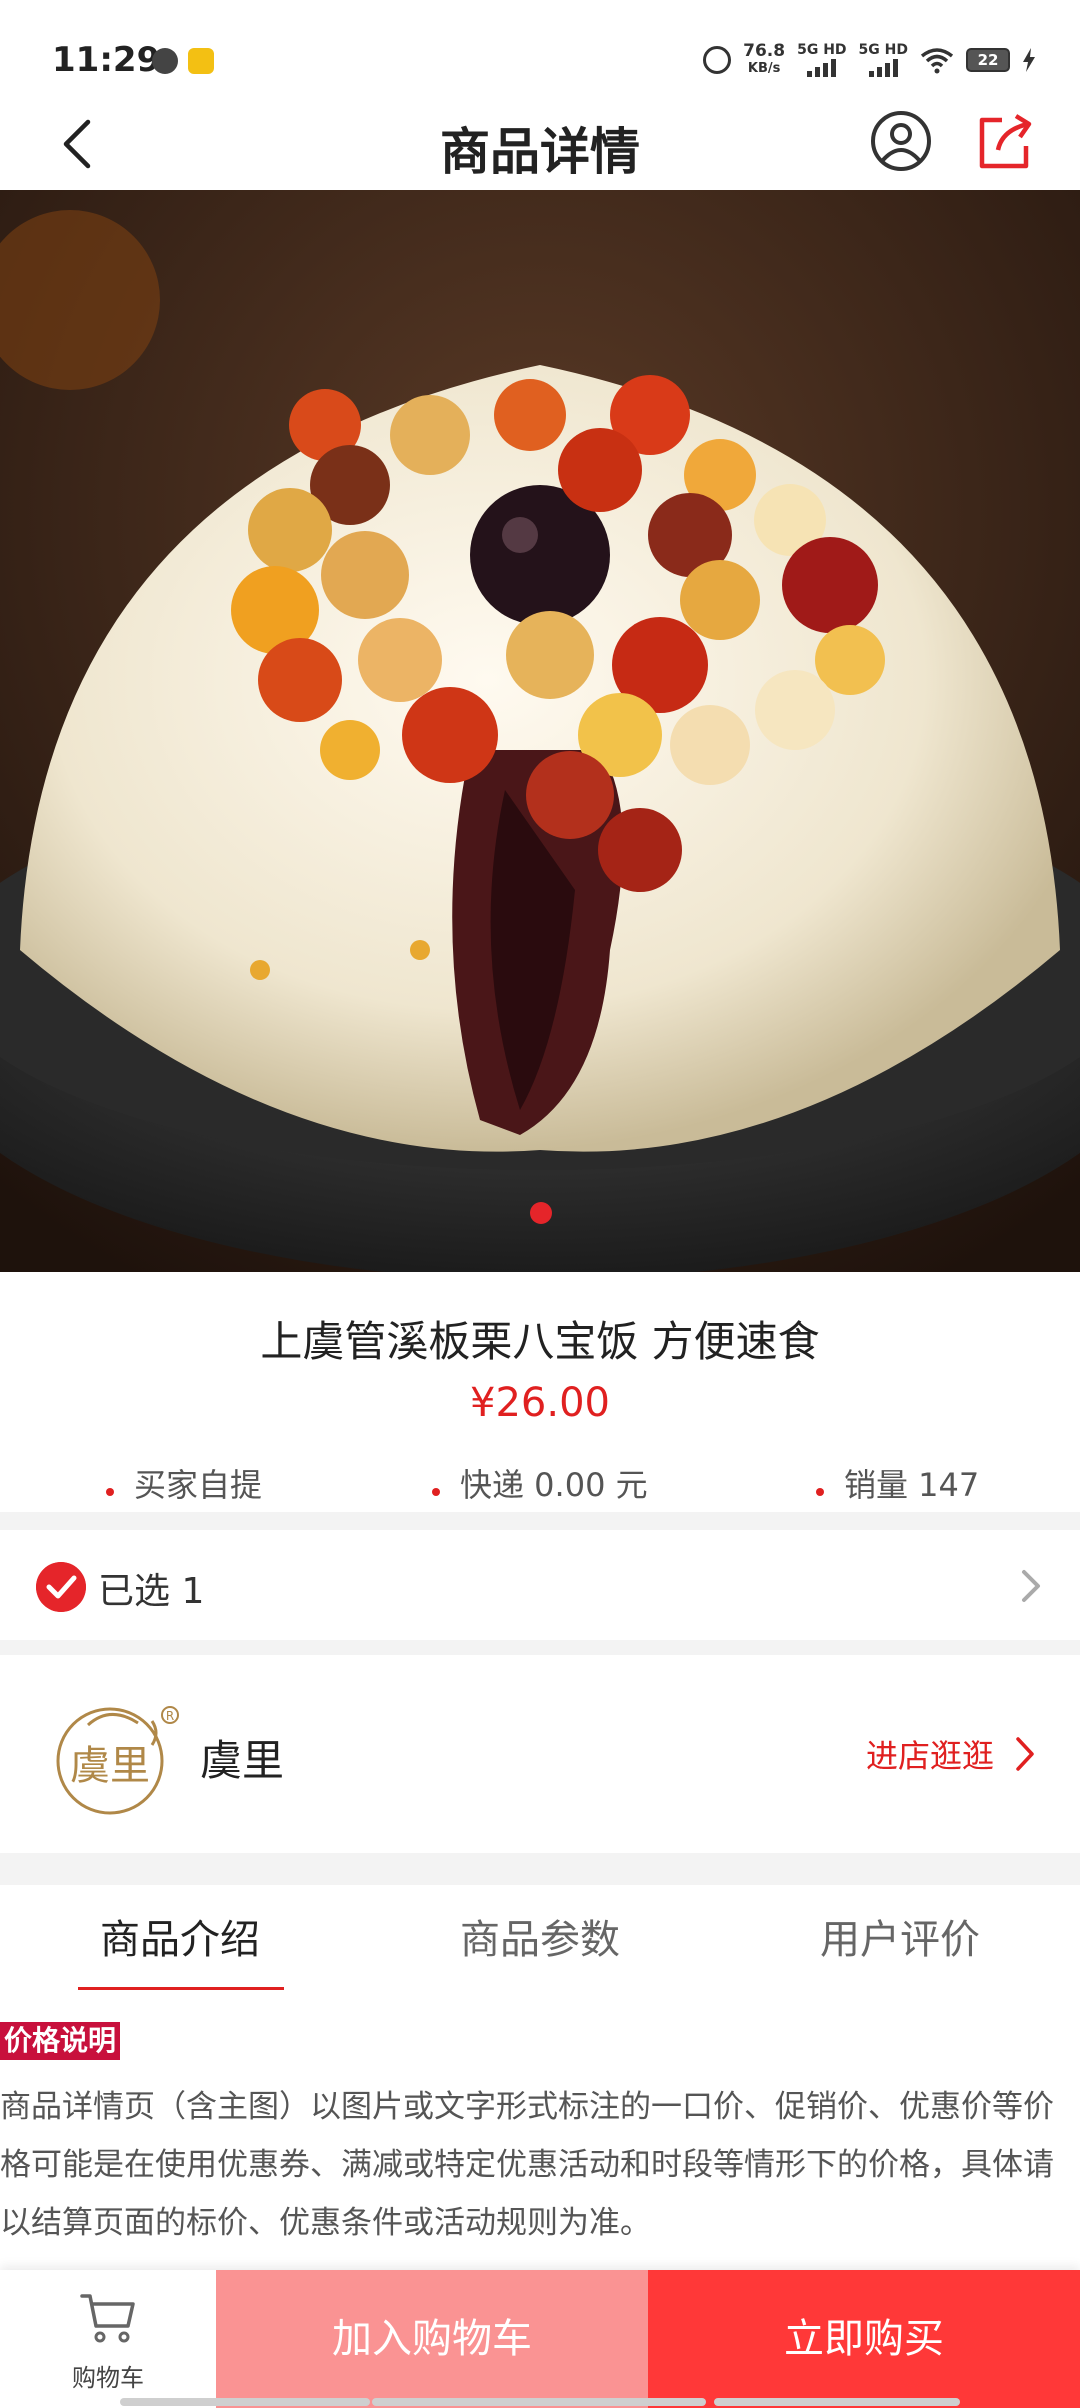  Describe the element at coordinates (540, 1585) in the screenshot. I see `selected-spec-row: 已选 1` at that location.